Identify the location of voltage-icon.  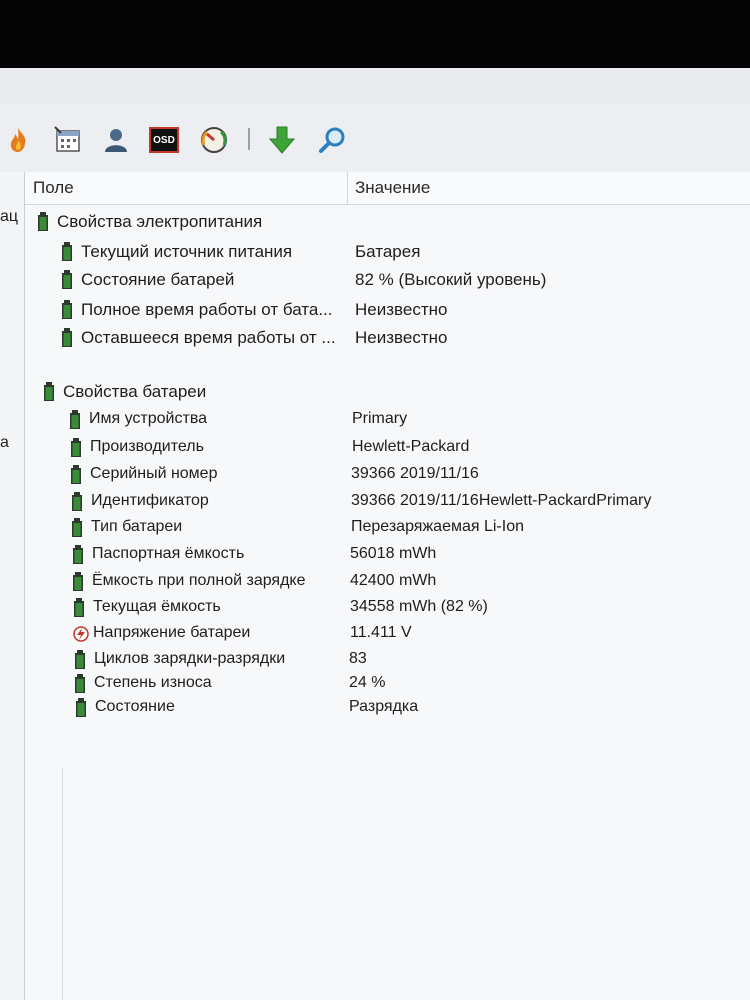
(81, 636).